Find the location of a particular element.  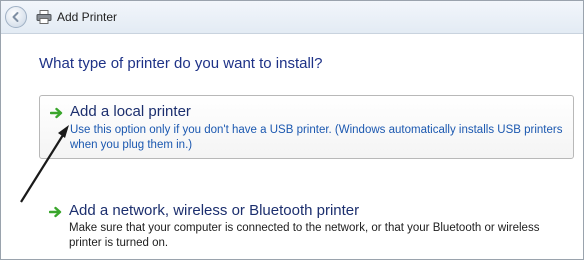

back-arrow-icon is located at coordinates (15, 17).